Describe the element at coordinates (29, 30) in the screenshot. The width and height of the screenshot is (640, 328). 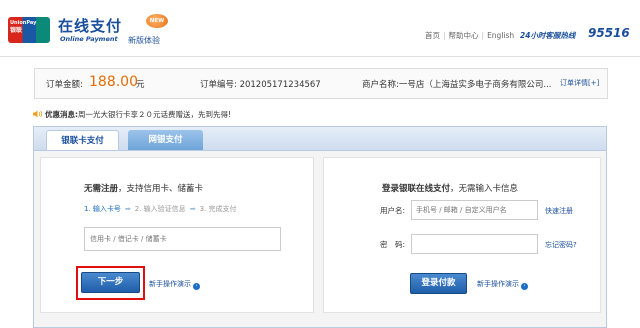
I see `unionpay-logo: UnionPay 银联` at that location.